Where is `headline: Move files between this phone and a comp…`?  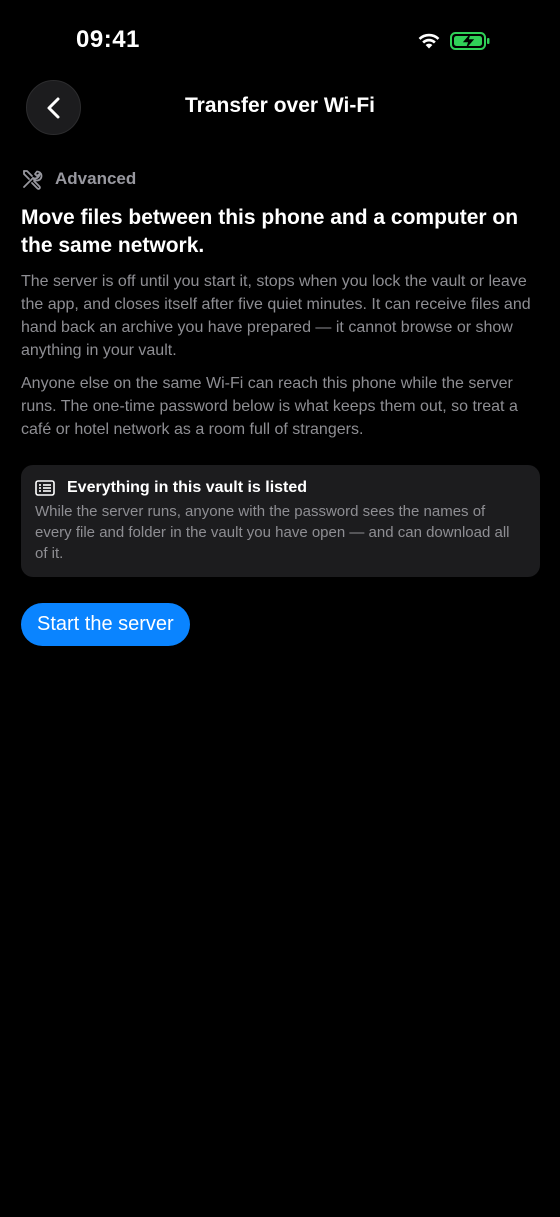 headline: Move files between this phone and a comp… is located at coordinates (270, 231).